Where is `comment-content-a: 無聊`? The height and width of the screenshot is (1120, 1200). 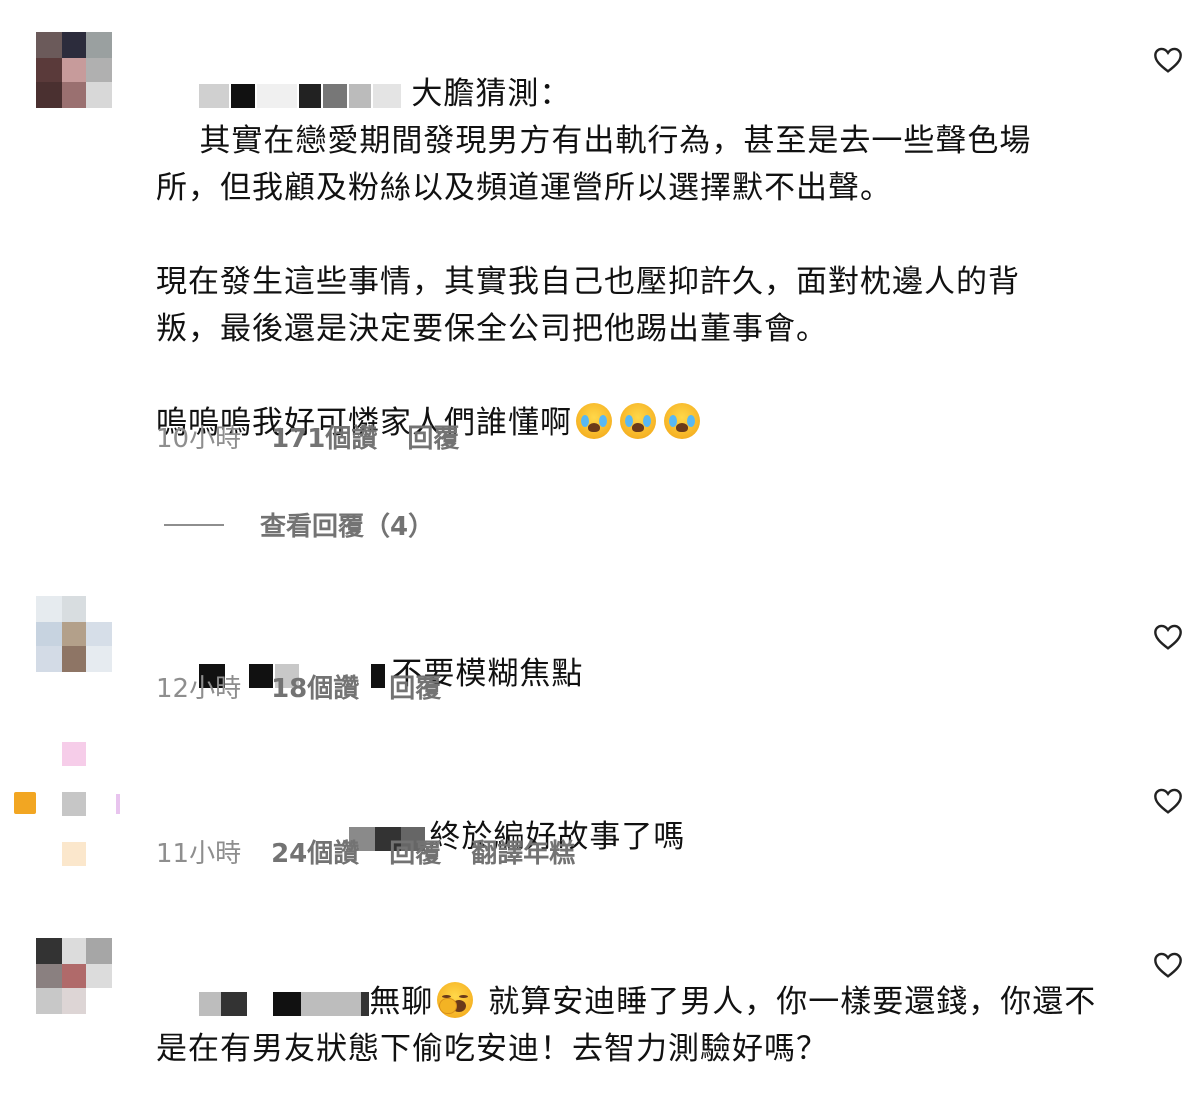
comment-content-a: 無聊 is located at coordinates (401, 1002).